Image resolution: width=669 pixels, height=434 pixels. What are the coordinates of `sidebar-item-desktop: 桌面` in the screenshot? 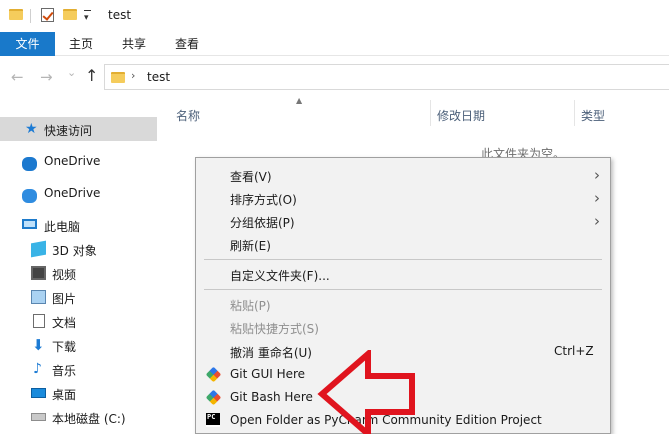 It's located at (78, 393).